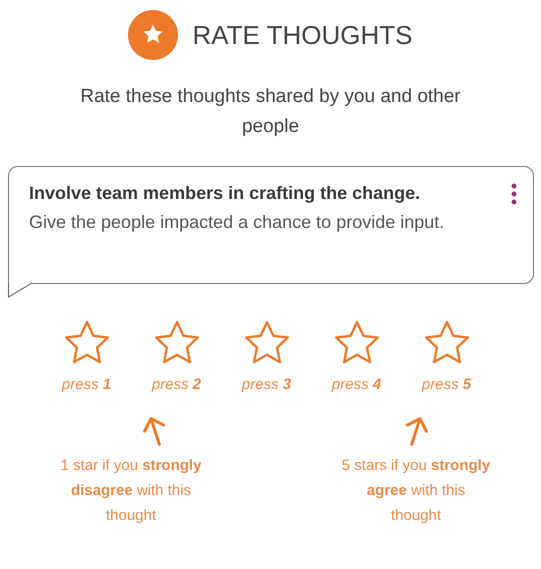 Image resolution: width=541 pixels, height=569 pixels. Describe the element at coordinates (514, 194) in the screenshot. I see `more-icon` at that location.